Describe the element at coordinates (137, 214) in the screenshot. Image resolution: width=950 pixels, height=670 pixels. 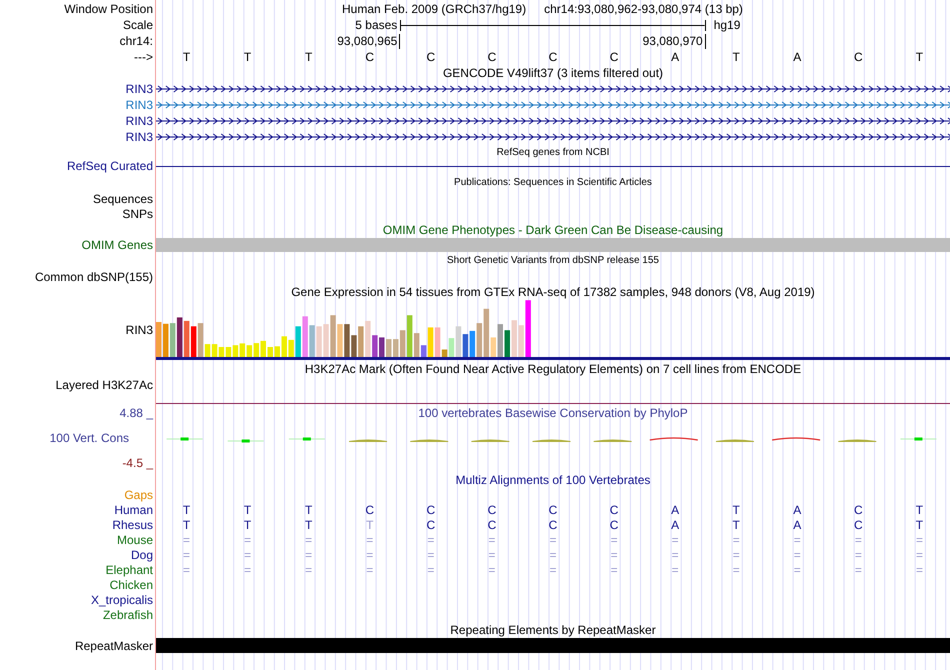
I see `track-label: SNPs` at that location.